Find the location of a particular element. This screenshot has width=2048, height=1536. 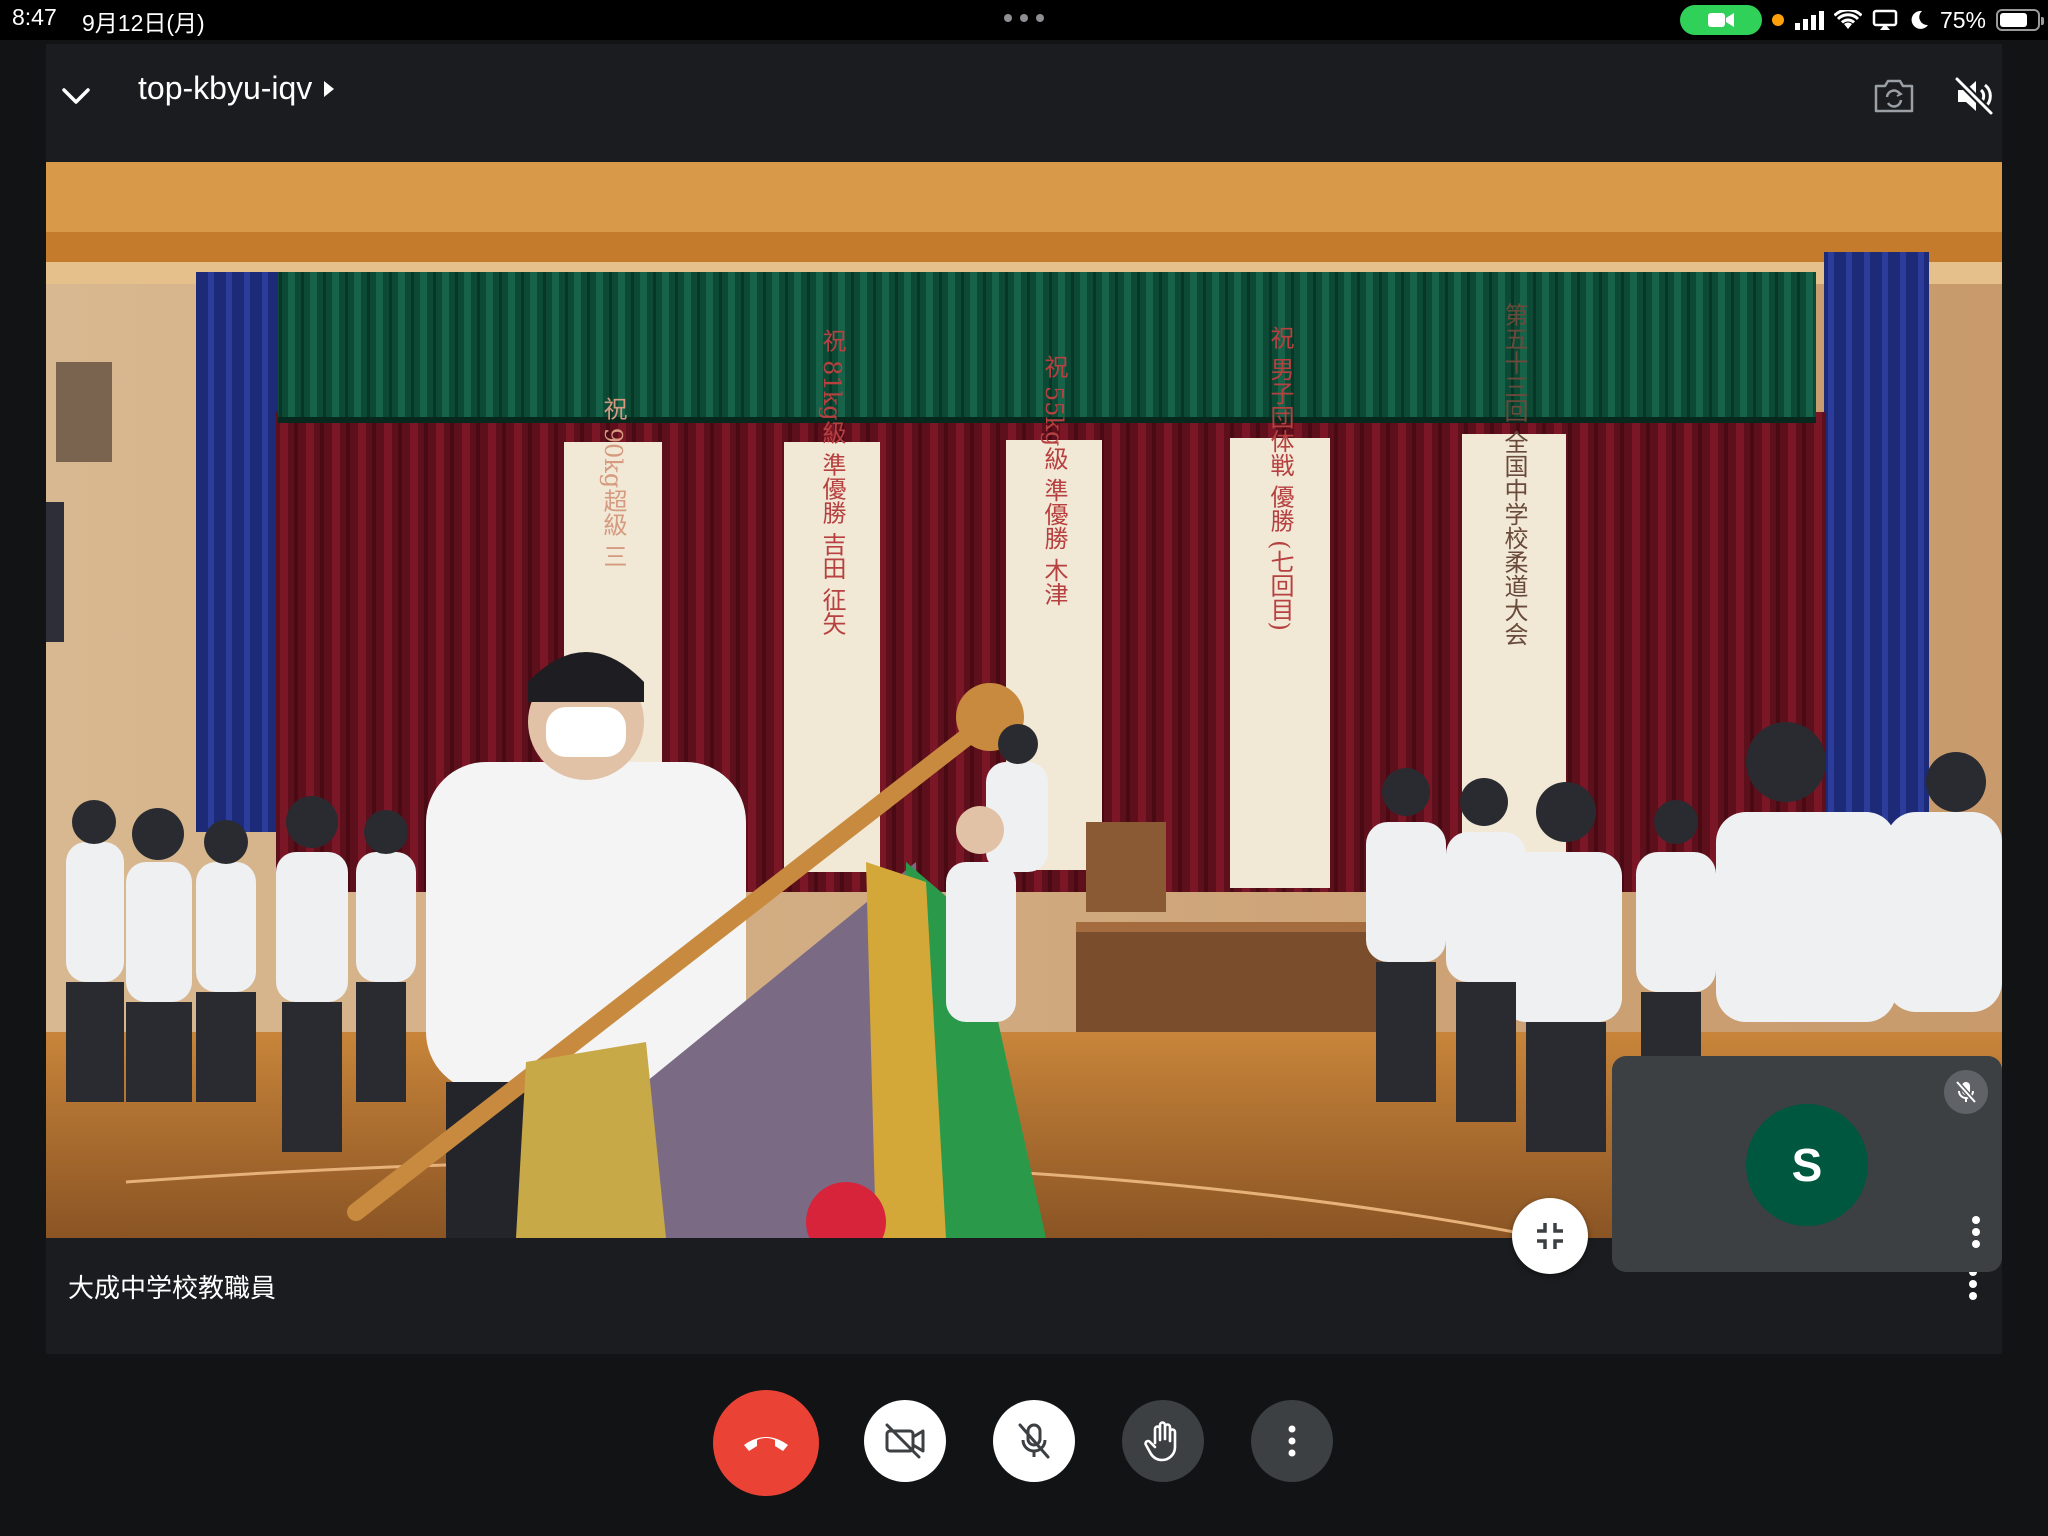

mic-in-use-dot is located at coordinates (1777, 20).